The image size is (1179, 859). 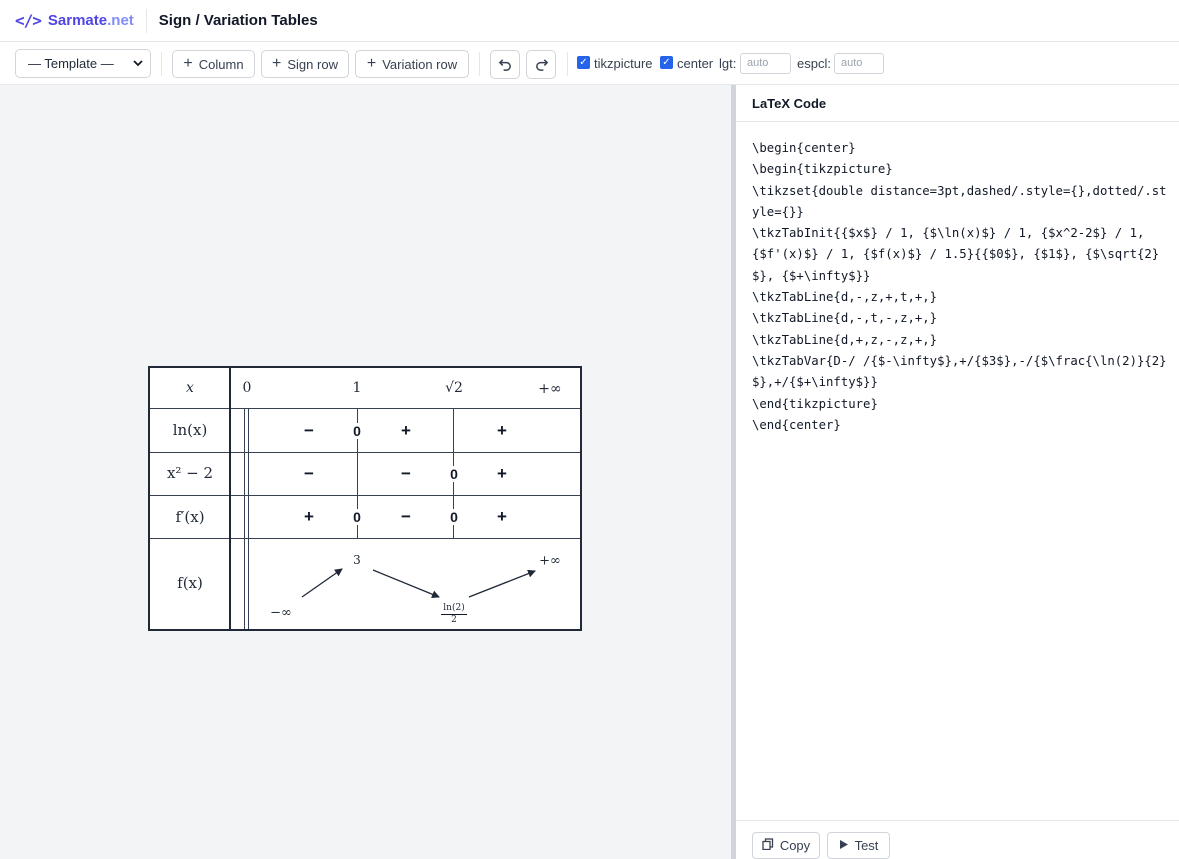 I want to click on template-select-value: — Template —, so click(x=71, y=63).